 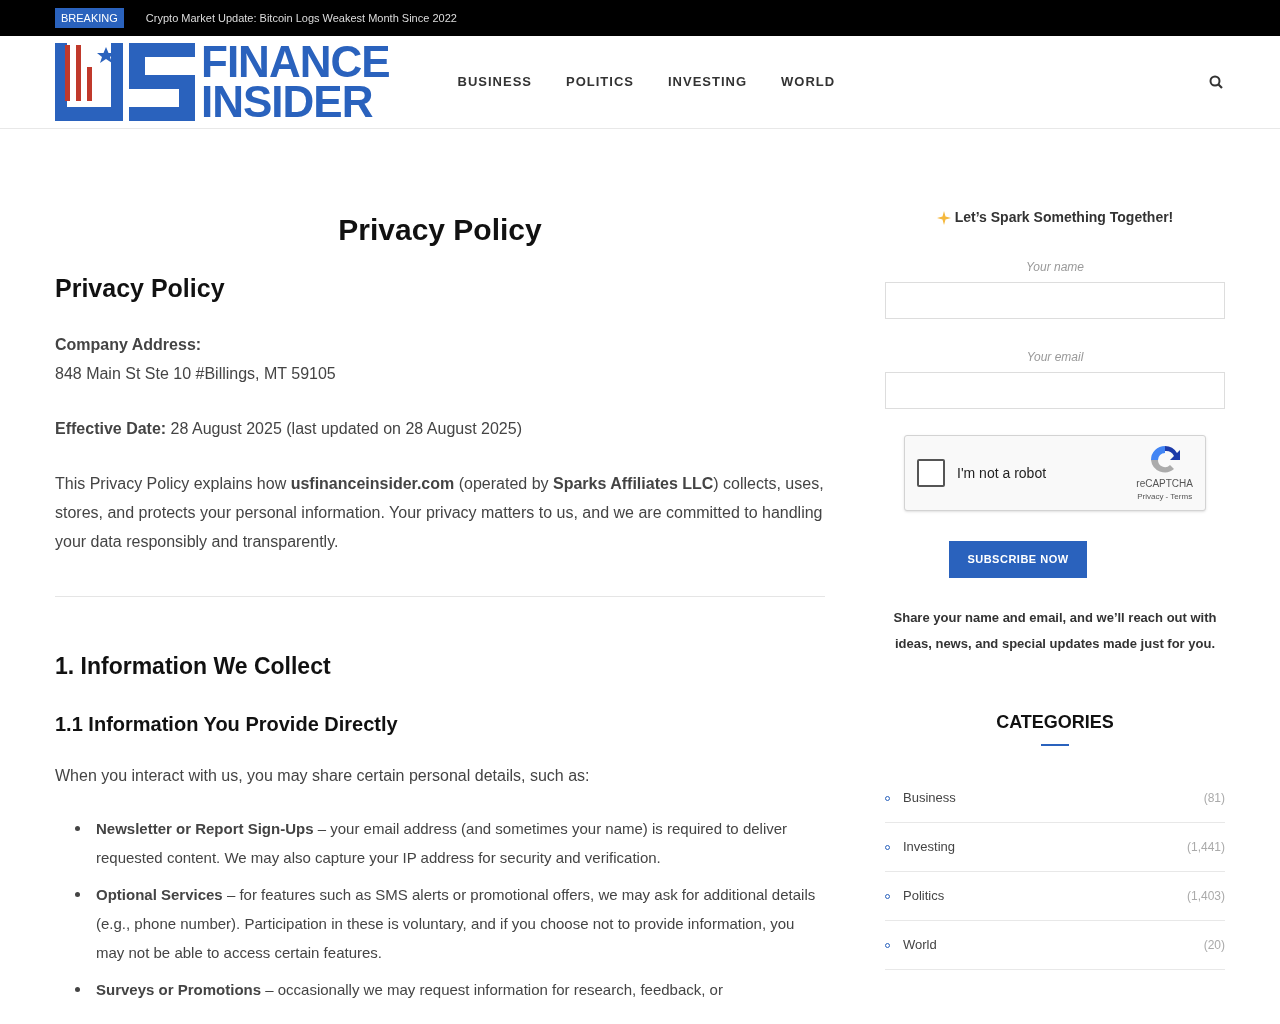 What do you see at coordinates (1054, 267) in the screenshot?
I see `field-label: Your name` at bounding box center [1054, 267].